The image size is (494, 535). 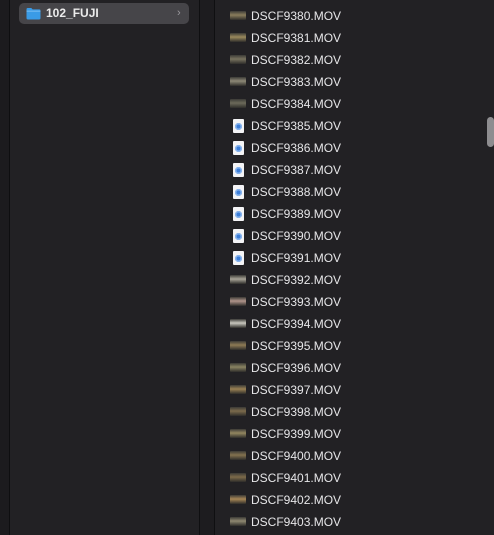 What do you see at coordinates (296, 346) in the screenshot?
I see `file-name: DSCF9395.MOV` at bounding box center [296, 346].